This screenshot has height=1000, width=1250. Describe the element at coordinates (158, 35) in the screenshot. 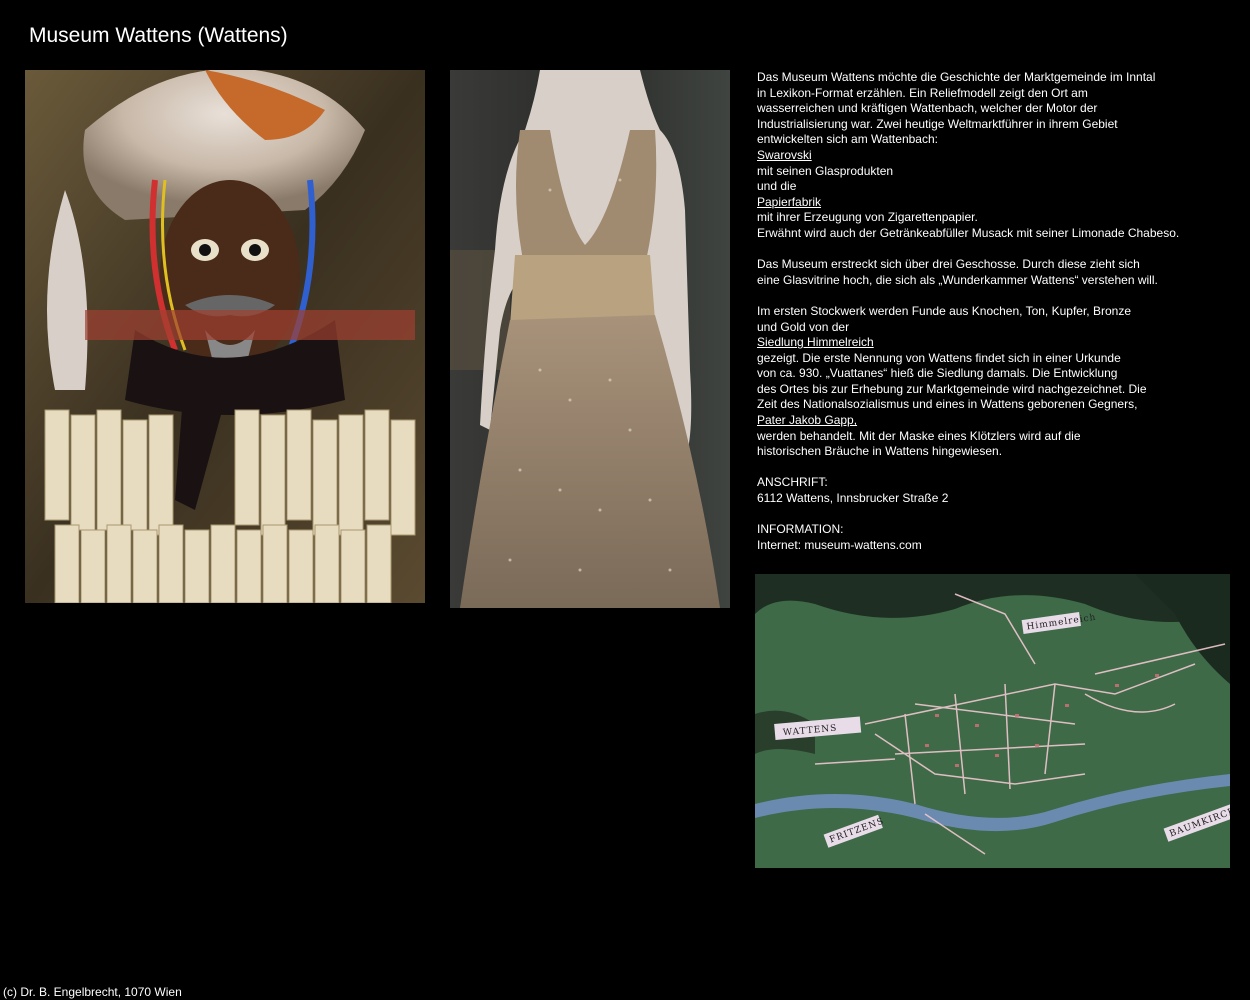

I see `page-title: Museum Wattens (Wattens)` at that location.